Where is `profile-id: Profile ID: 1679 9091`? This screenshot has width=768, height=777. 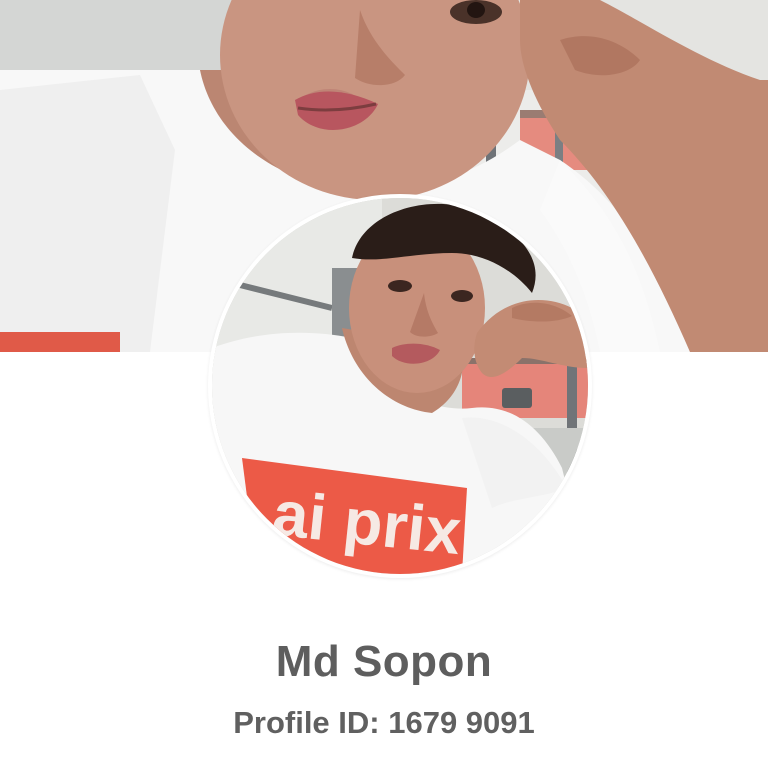 profile-id: Profile ID: 1679 9091 is located at coordinates (384, 723).